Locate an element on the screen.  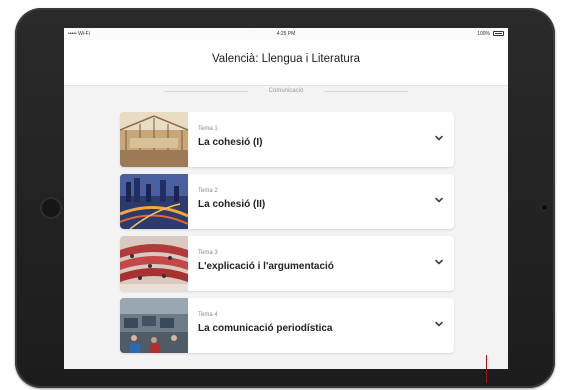
topic-card-4: Tema 4 La comunicació periodística is located at coordinates (287, 325).